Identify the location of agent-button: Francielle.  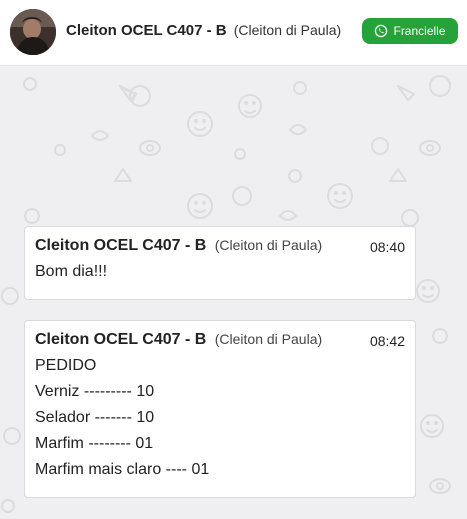
(410, 31).